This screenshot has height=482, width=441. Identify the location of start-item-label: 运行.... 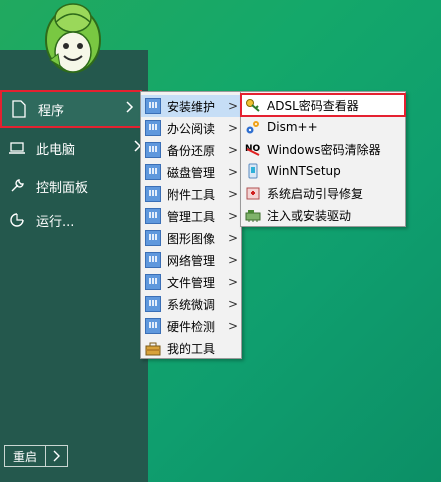
(55, 222).